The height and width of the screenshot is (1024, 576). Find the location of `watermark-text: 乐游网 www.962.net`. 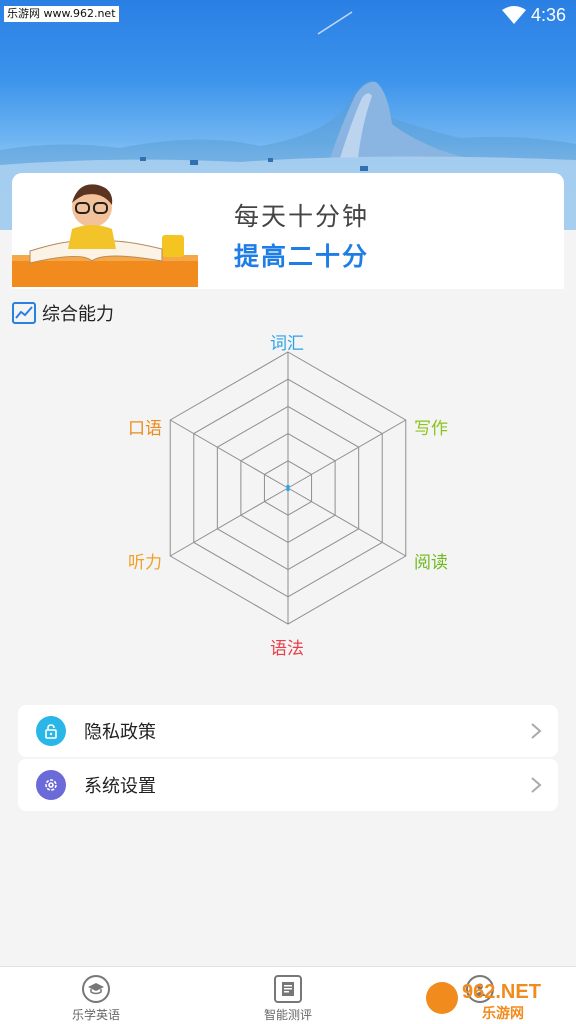

watermark-text: 乐游网 www.962.net is located at coordinates (61, 14).